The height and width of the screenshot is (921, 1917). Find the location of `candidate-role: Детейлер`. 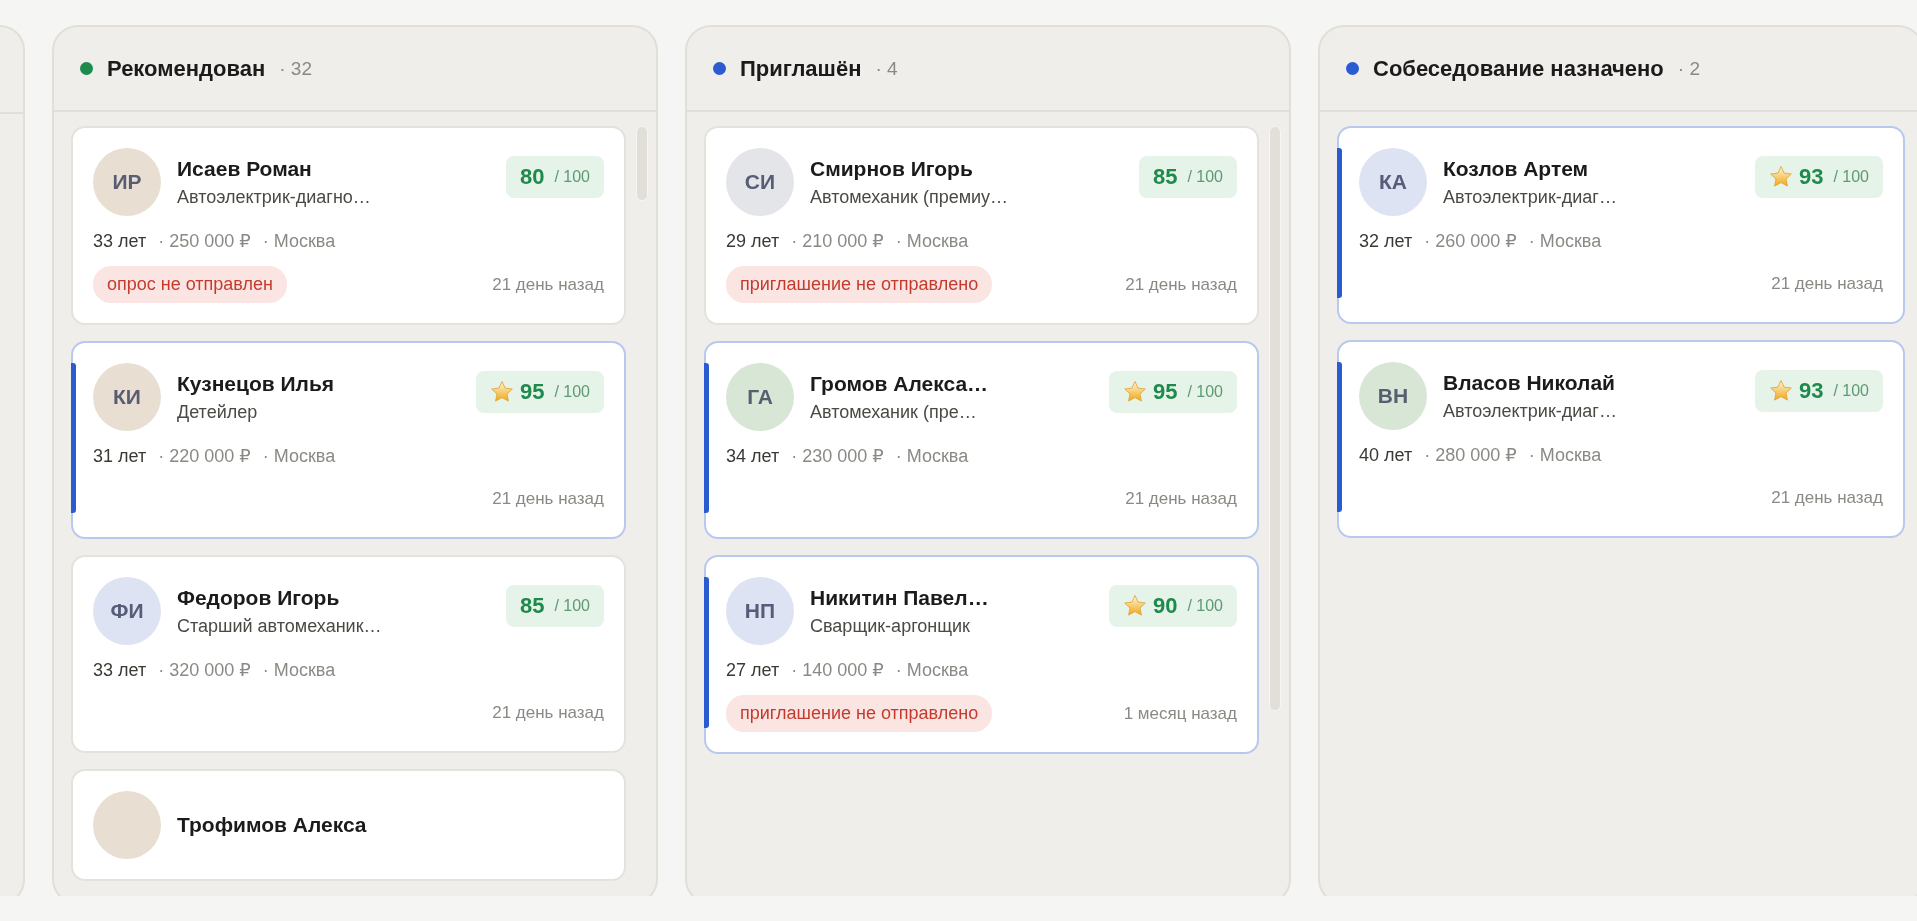

candidate-role: Детейлер is located at coordinates (218, 412).